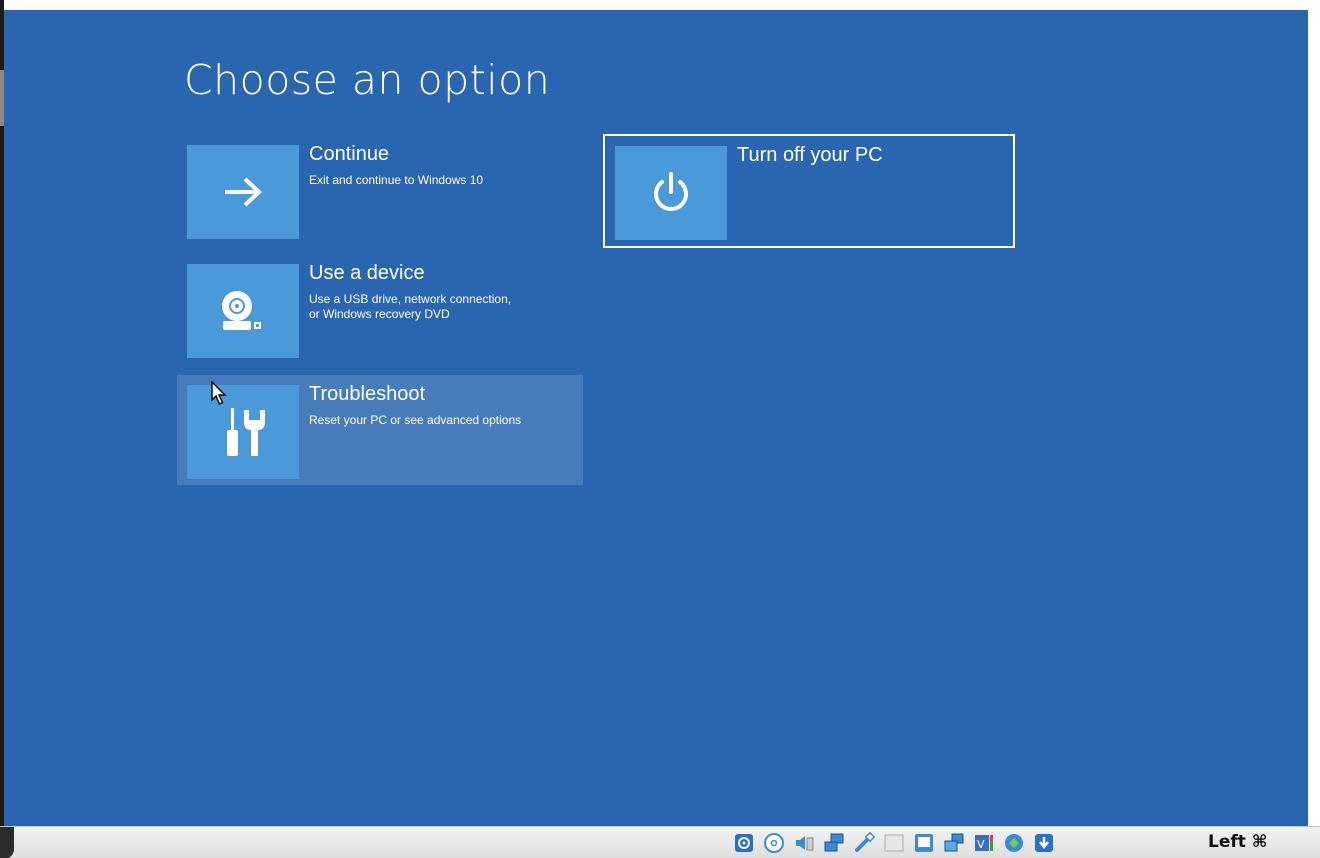 The width and height of the screenshot is (1320, 858). I want to click on window-right-margin, so click(1314, 418).